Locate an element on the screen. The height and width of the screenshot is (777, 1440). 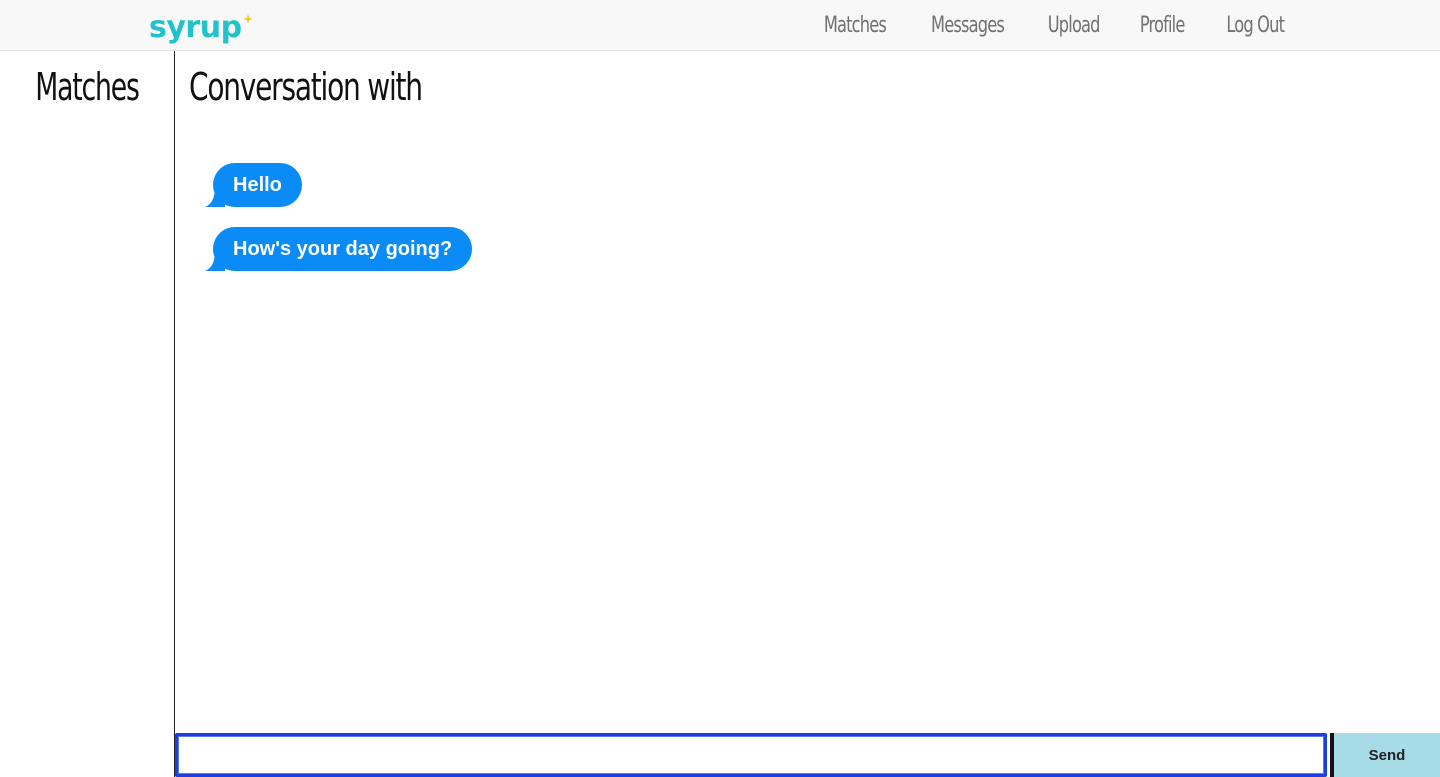
message-input is located at coordinates (751, 755).